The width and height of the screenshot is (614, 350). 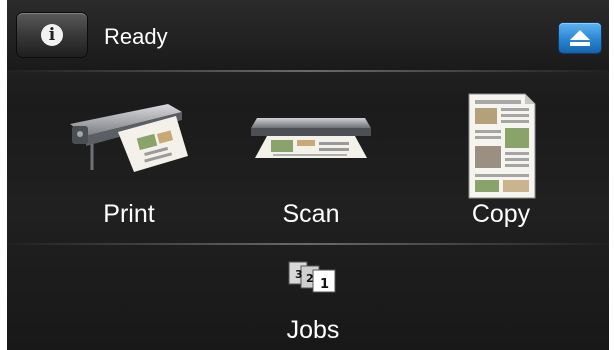 I want to click on info-icon: i, so click(x=52, y=35).